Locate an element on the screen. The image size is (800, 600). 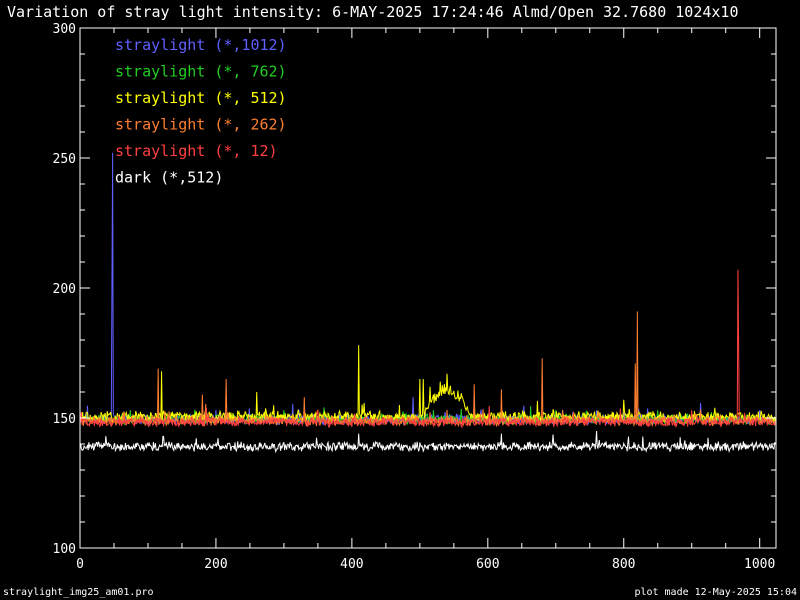
x-tick-label: 800 is located at coordinates (623, 564).